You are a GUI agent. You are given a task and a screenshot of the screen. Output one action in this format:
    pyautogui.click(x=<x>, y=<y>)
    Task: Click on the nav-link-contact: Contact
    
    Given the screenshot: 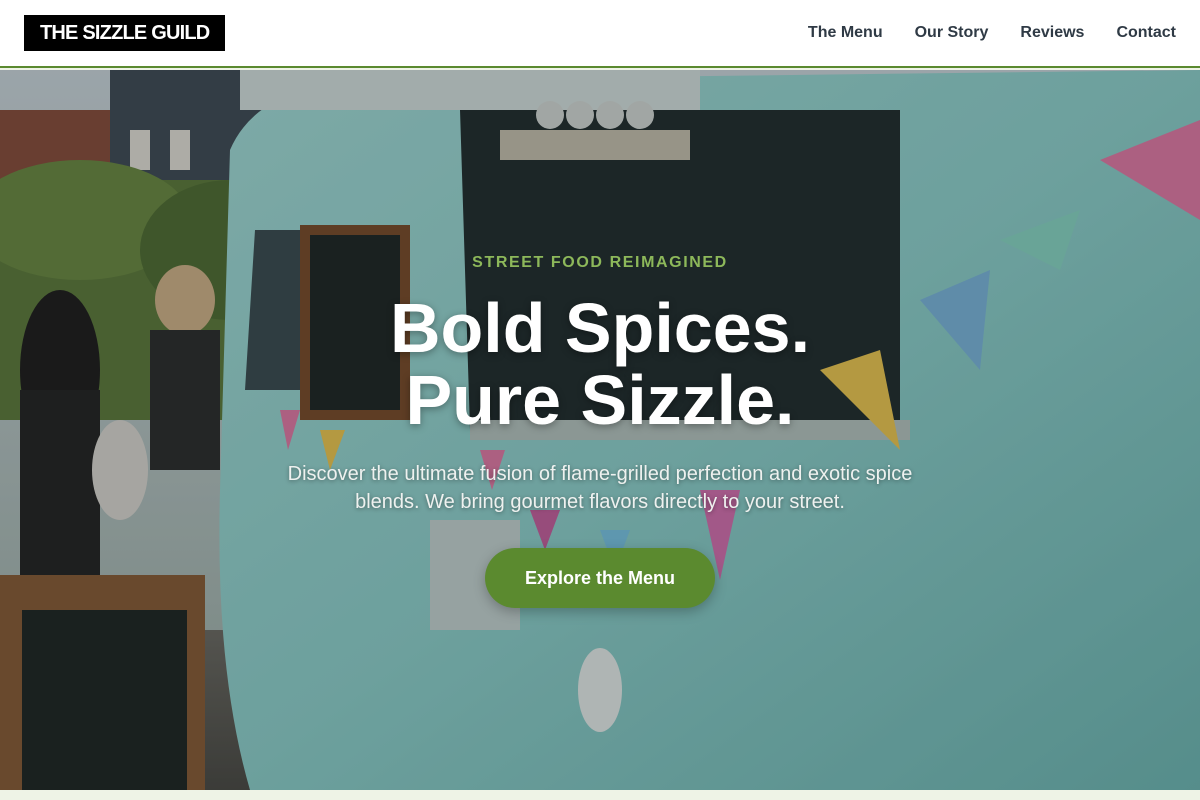 What is the action you would take?
    pyautogui.click(x=1146, y=33)
    